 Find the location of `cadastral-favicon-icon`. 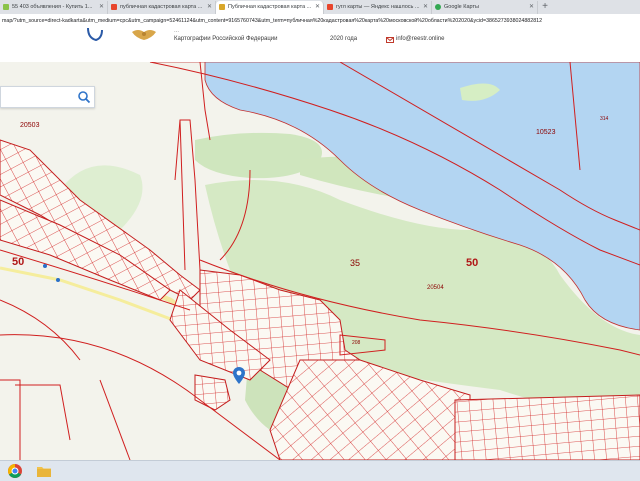

cadastral-favicon-icon is located at coordinates (222, 7).